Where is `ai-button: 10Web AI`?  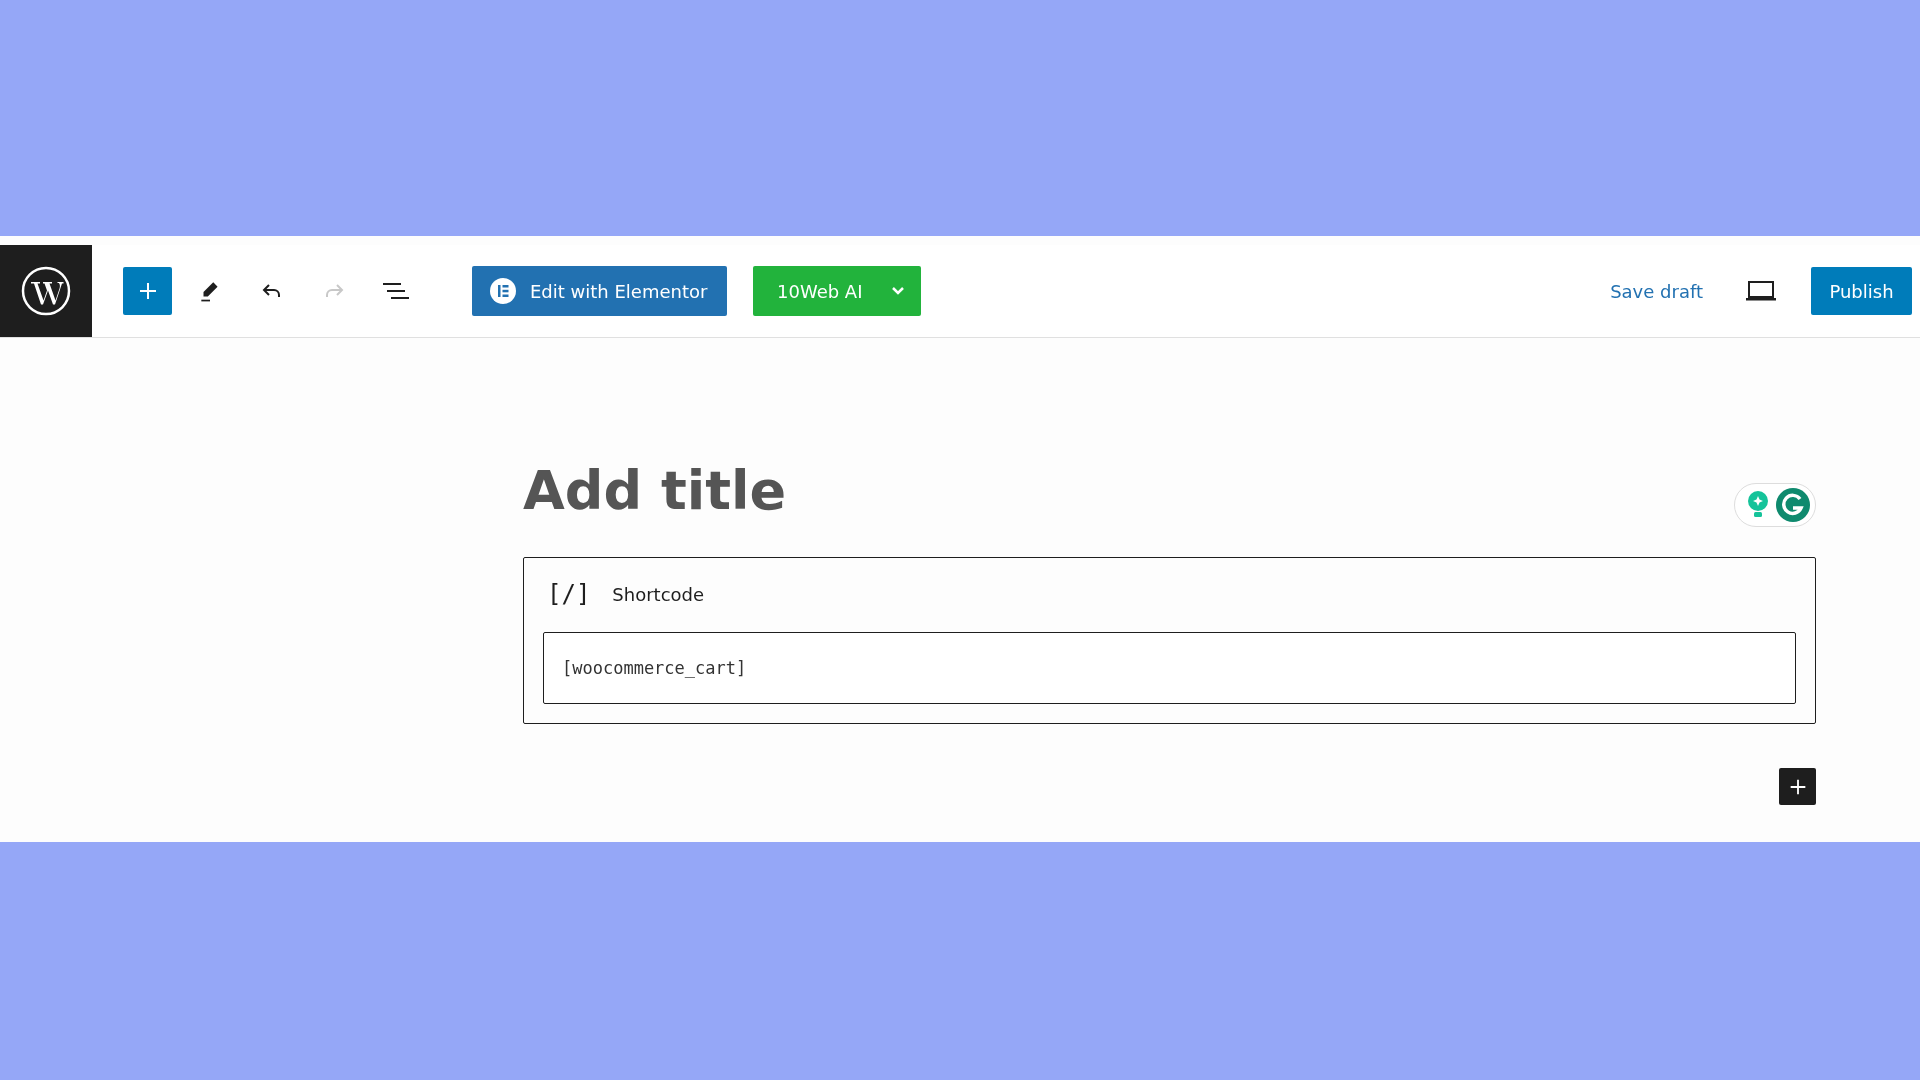
ai-button: 10Web AI is located at coordinates (837, 291).